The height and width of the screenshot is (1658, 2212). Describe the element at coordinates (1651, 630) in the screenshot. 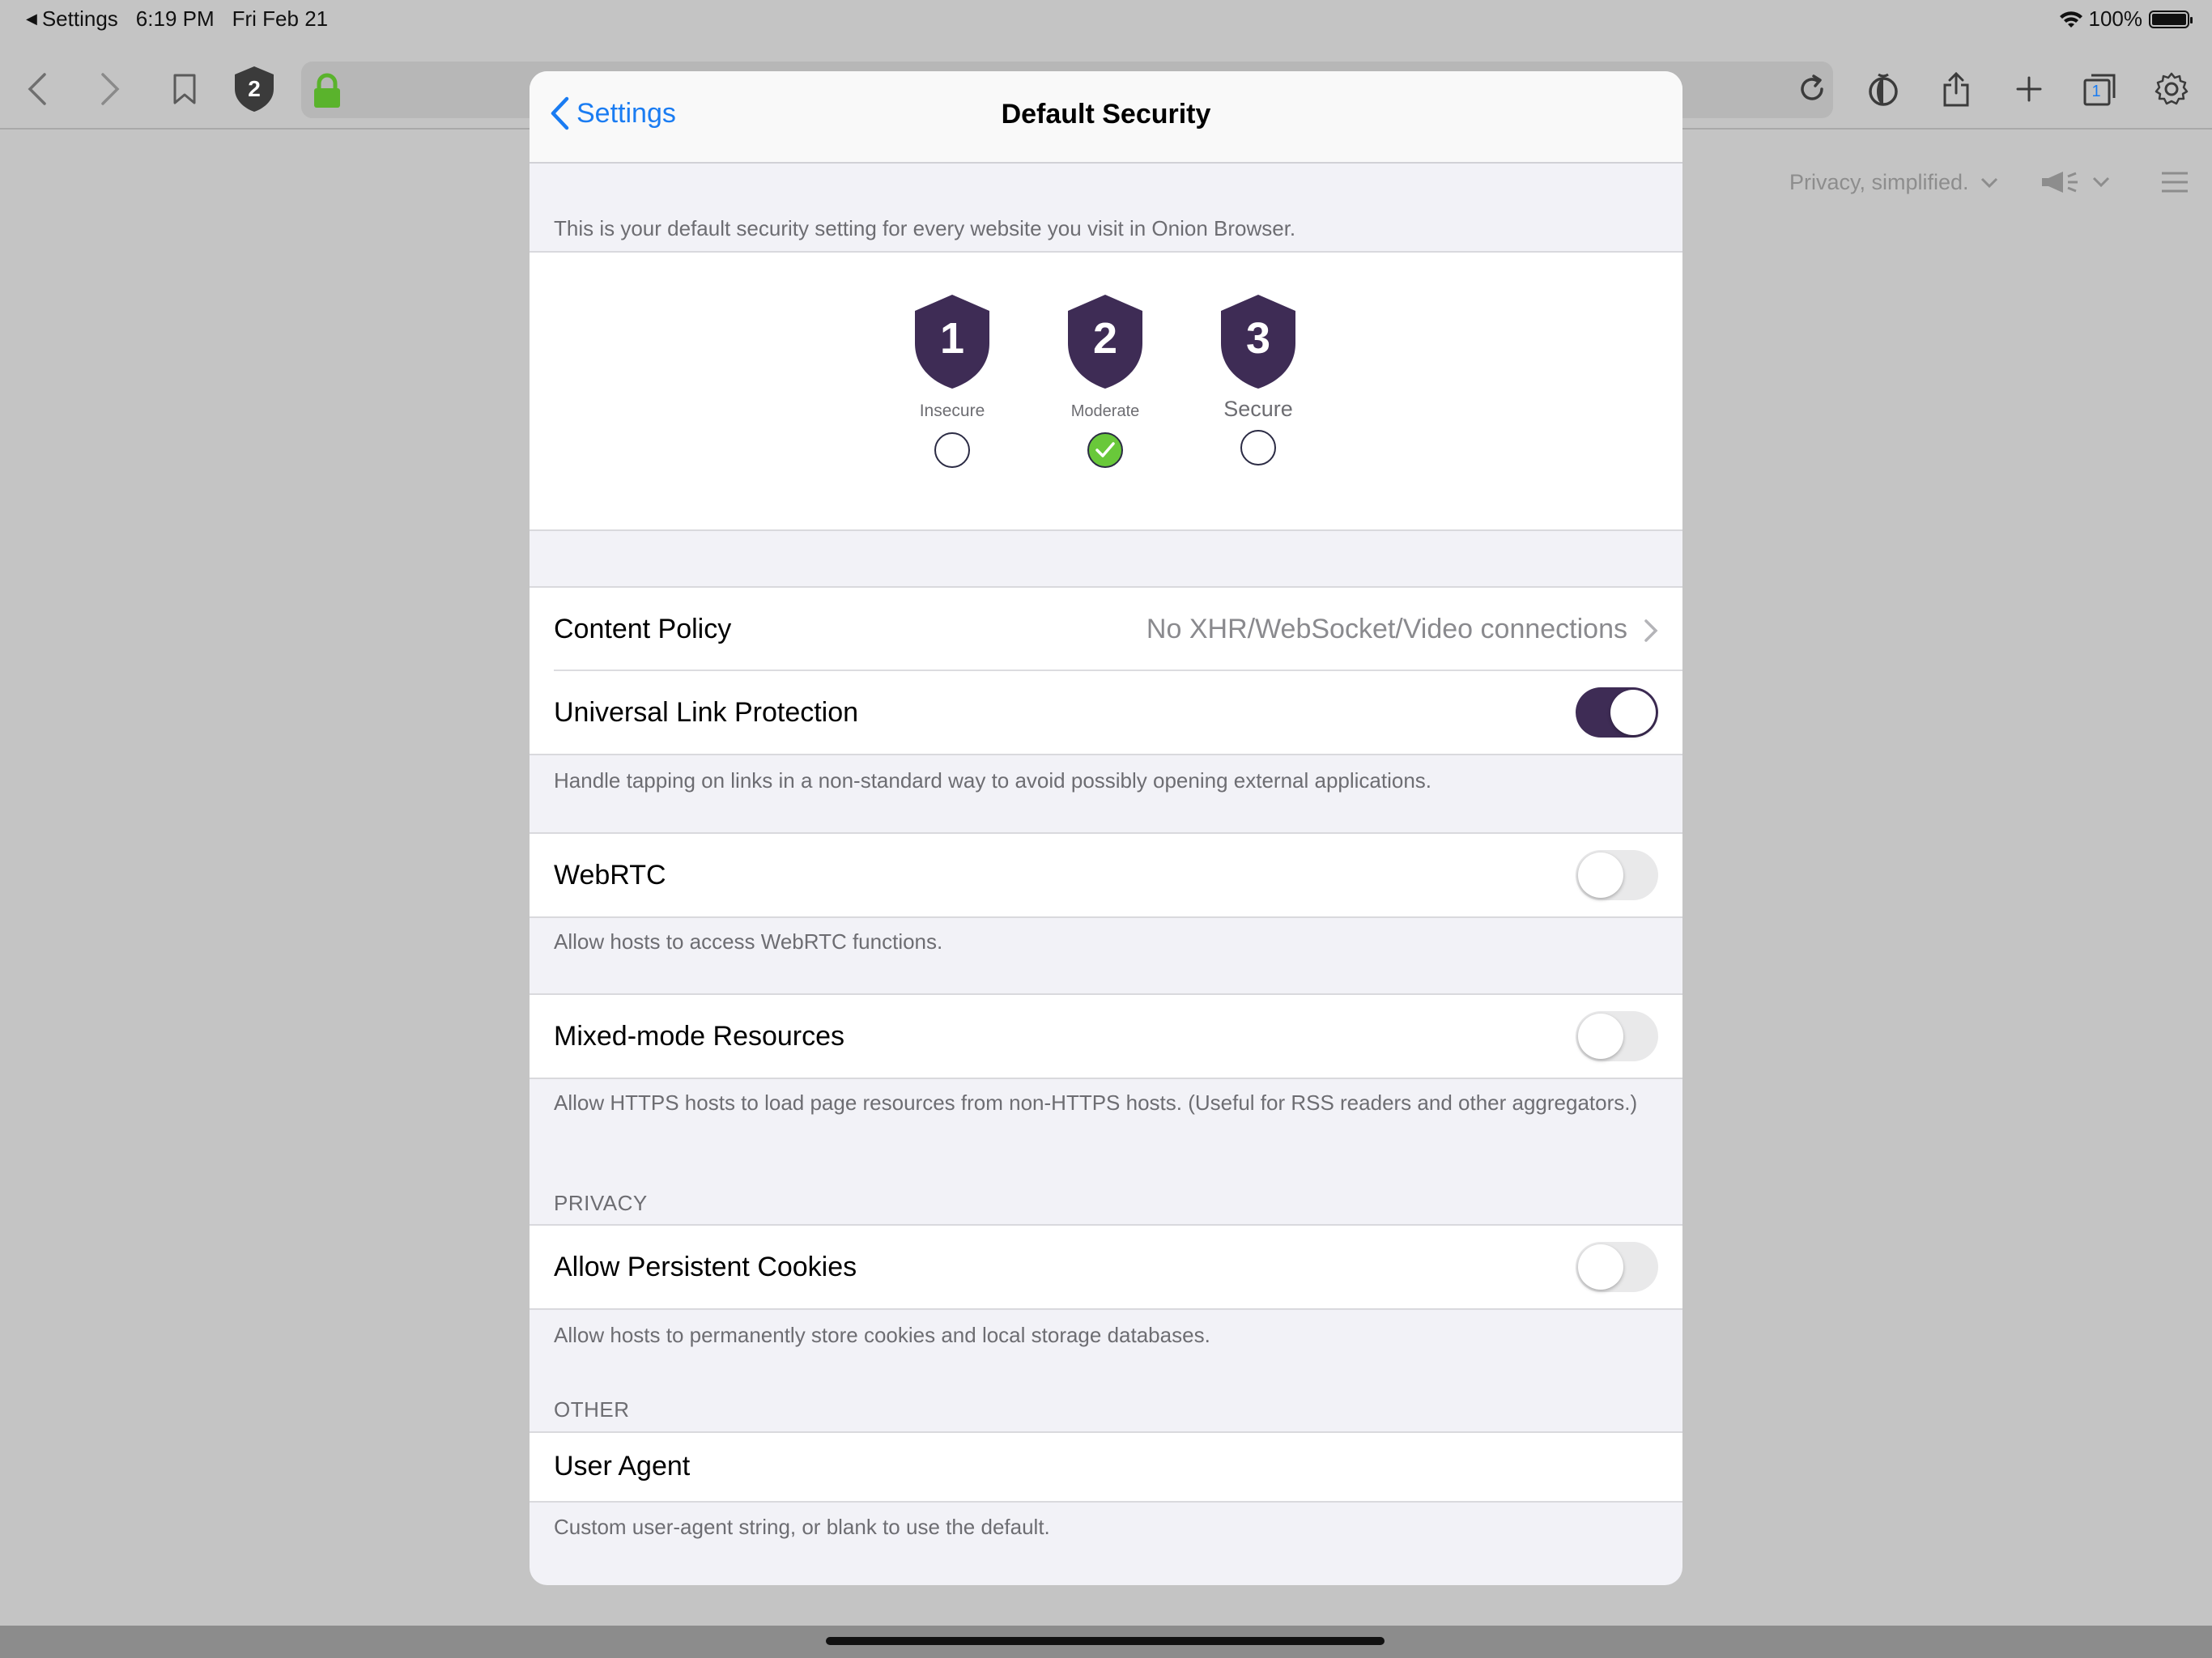

I see `chevron-right-icon` at that location.